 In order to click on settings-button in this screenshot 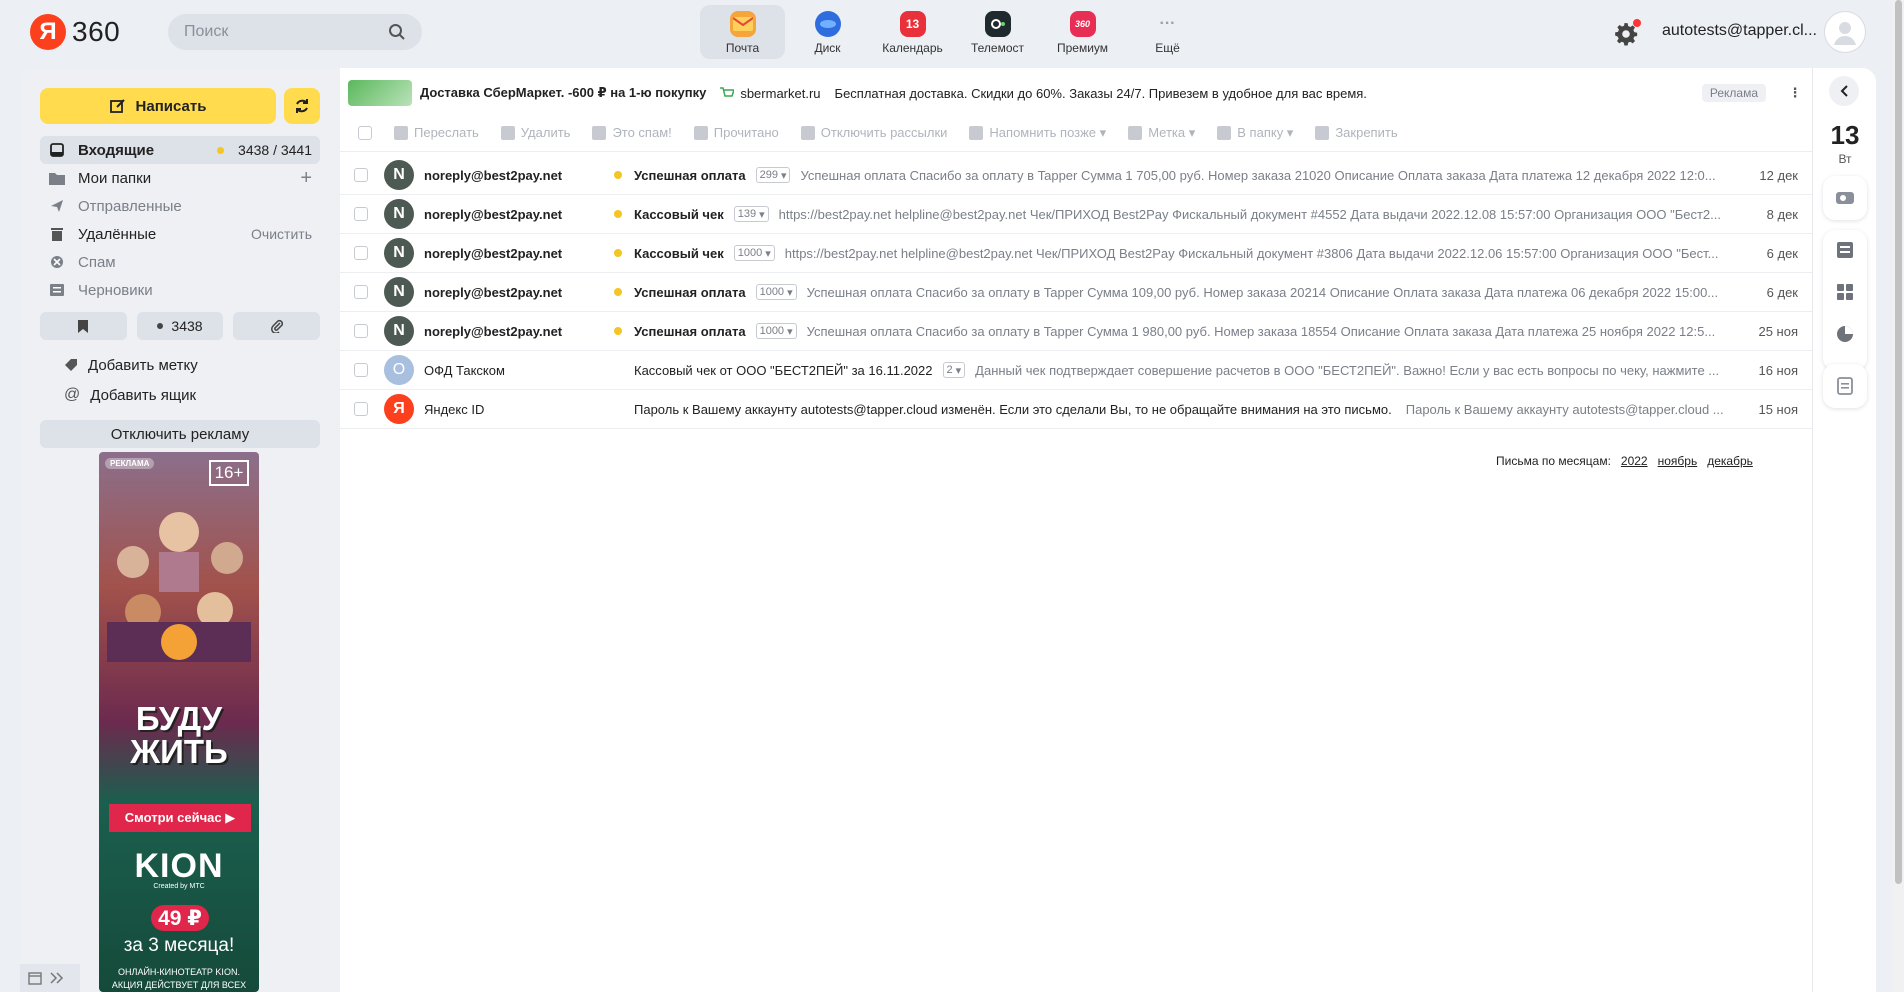, I will do `click(1627, 33)`.